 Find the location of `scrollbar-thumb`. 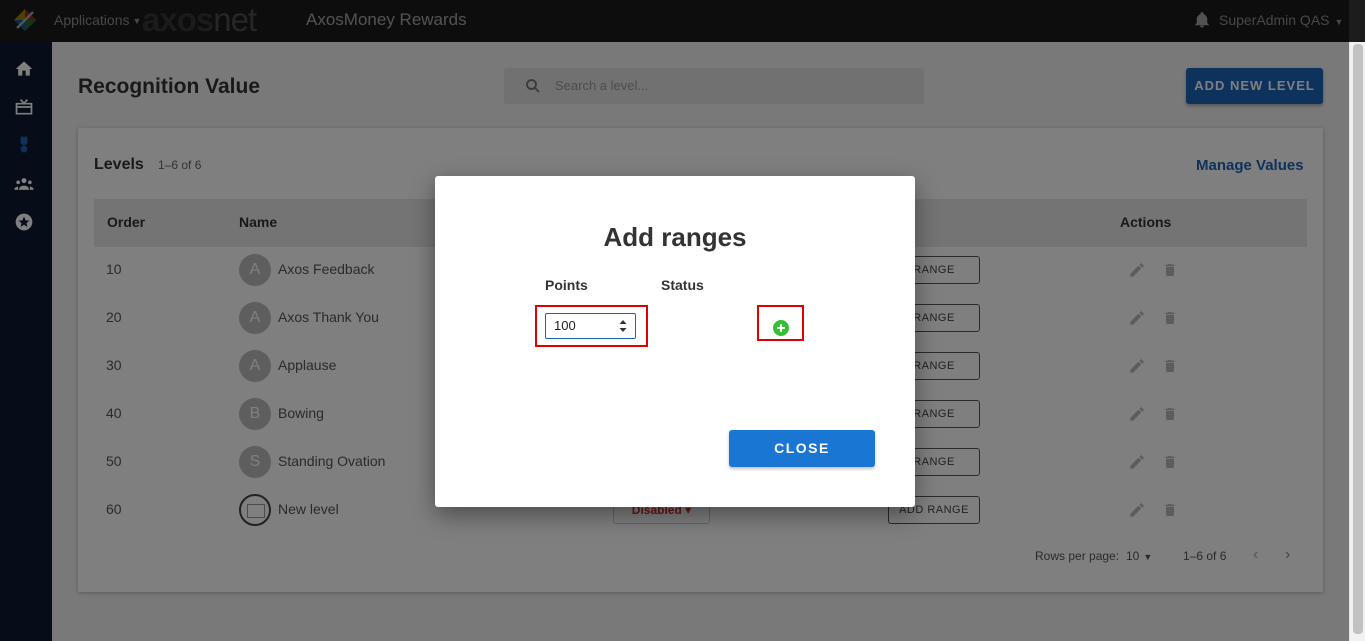

scrollbar-thumb is located at coordinates (1358, 339).